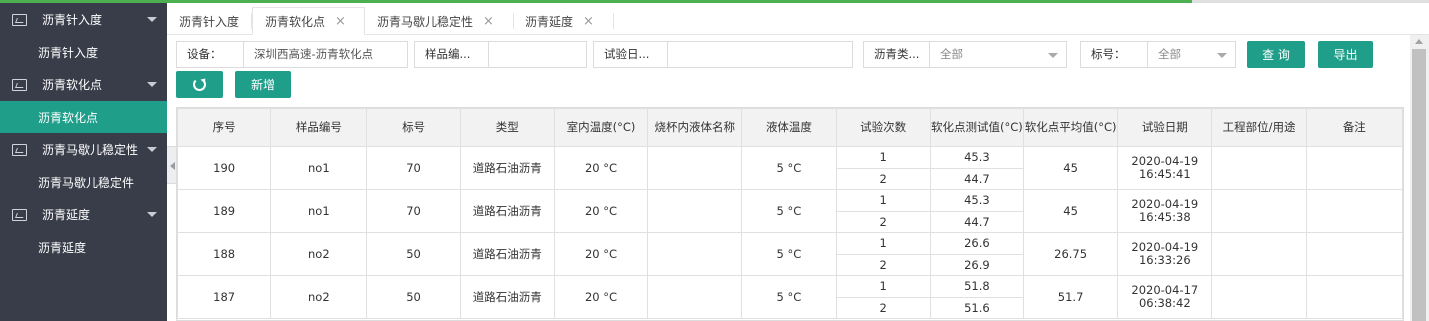  I want to click on column-header: 工程部位/用途, so click(1259, 127).